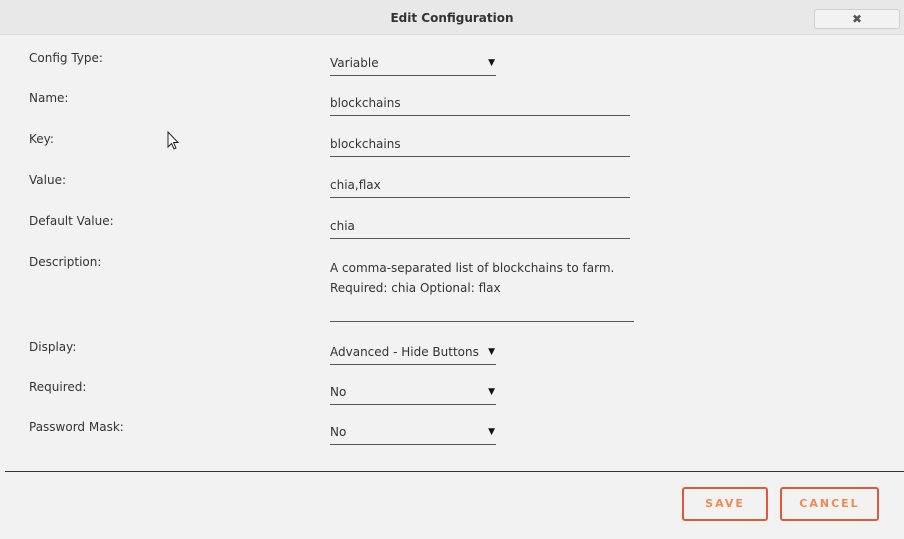  What do you see at coordinates (454, 471) in the screenshot?
I see `footer-divider` at bounding box center [454, 471].